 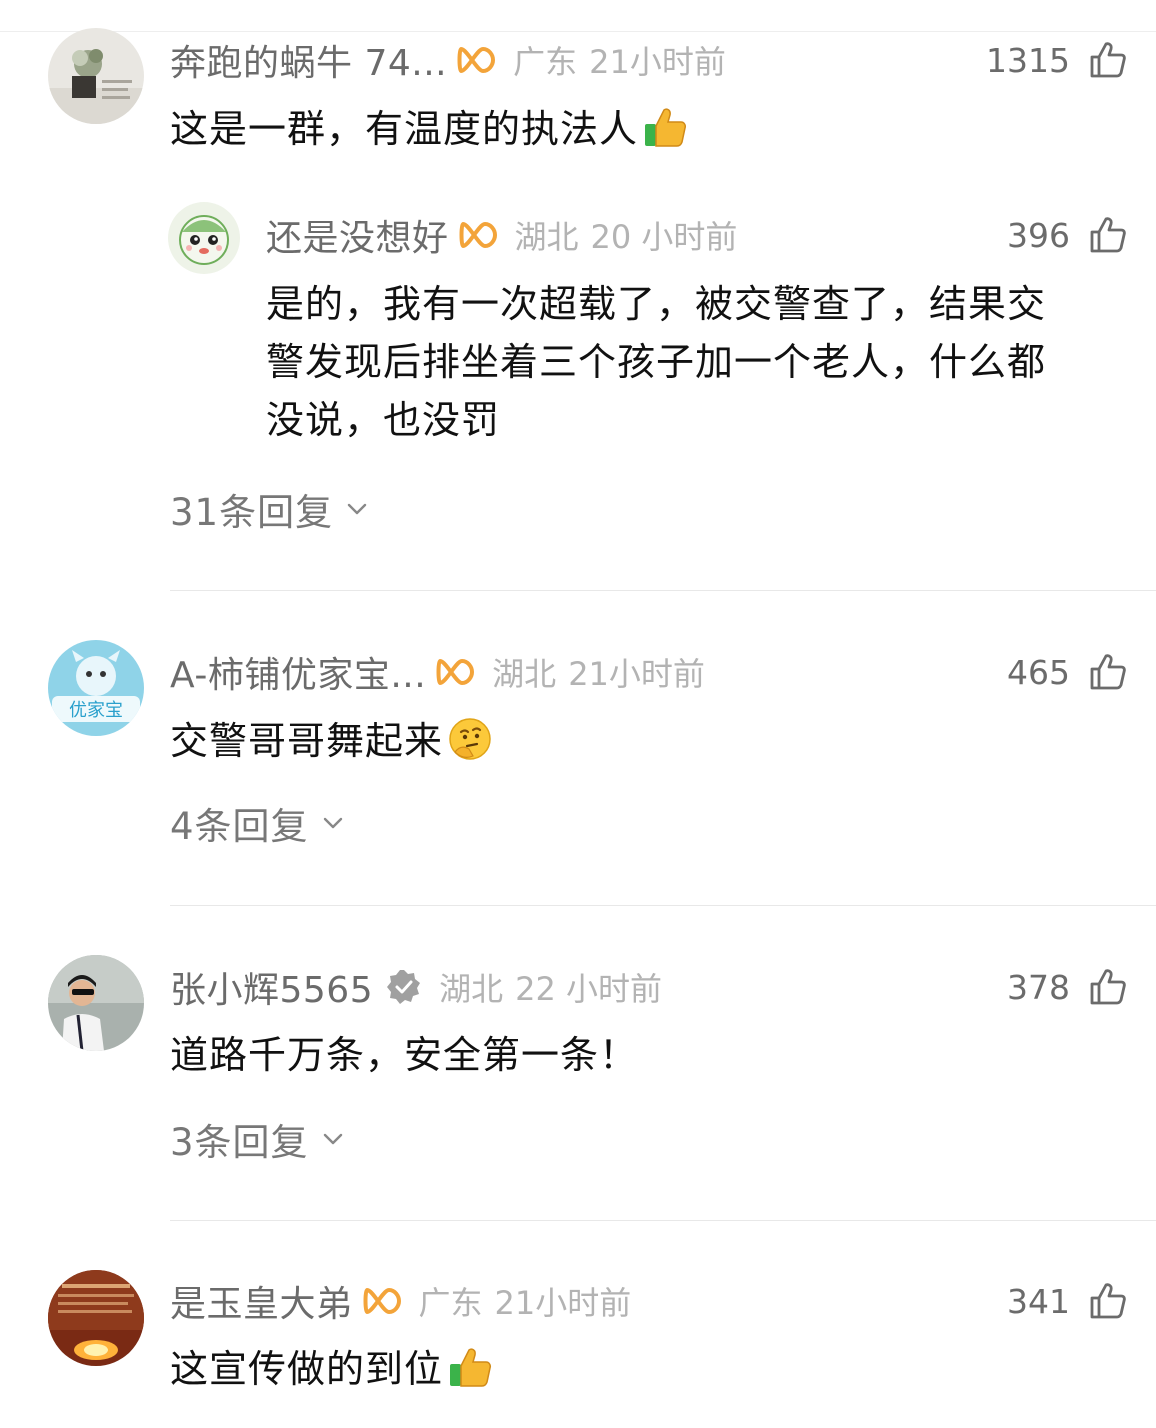 I want to click on verified-badge-icon, so click(x=404, y=987).